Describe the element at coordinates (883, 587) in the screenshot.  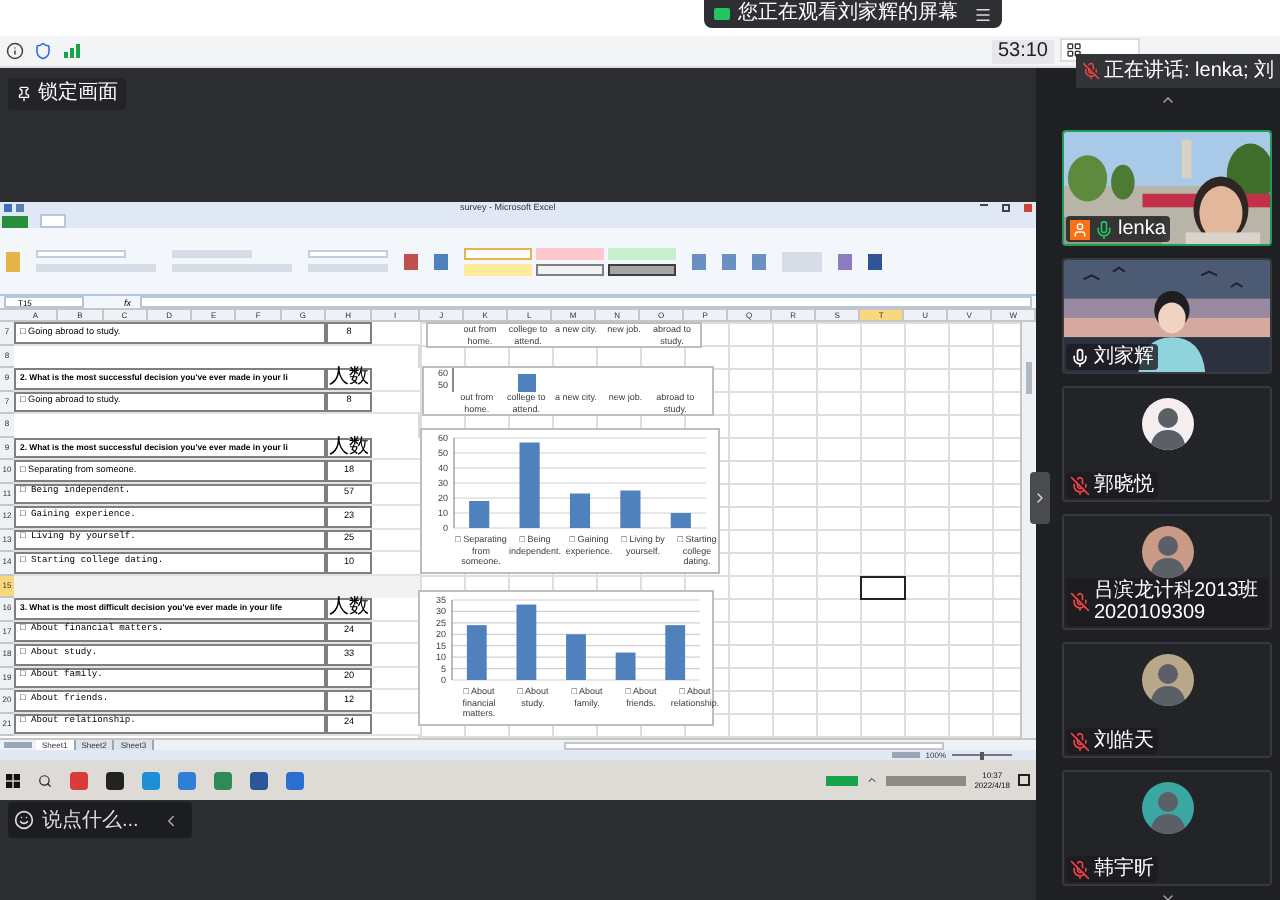
I see `active-cell` at that location.